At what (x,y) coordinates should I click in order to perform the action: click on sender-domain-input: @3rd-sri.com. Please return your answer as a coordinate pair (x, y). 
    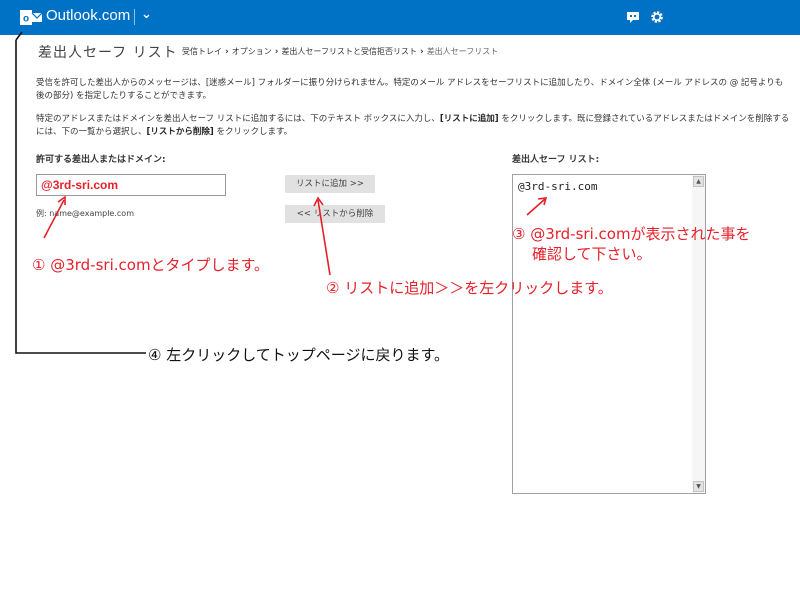
    Looking at the image, I should click on (131, 185).